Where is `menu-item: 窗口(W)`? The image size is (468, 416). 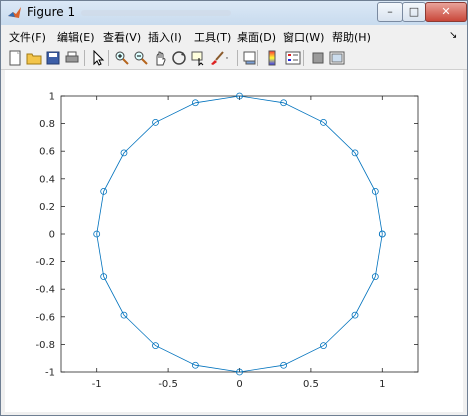
menu-item: 窗口(W) is located at coordinates (303, 37).